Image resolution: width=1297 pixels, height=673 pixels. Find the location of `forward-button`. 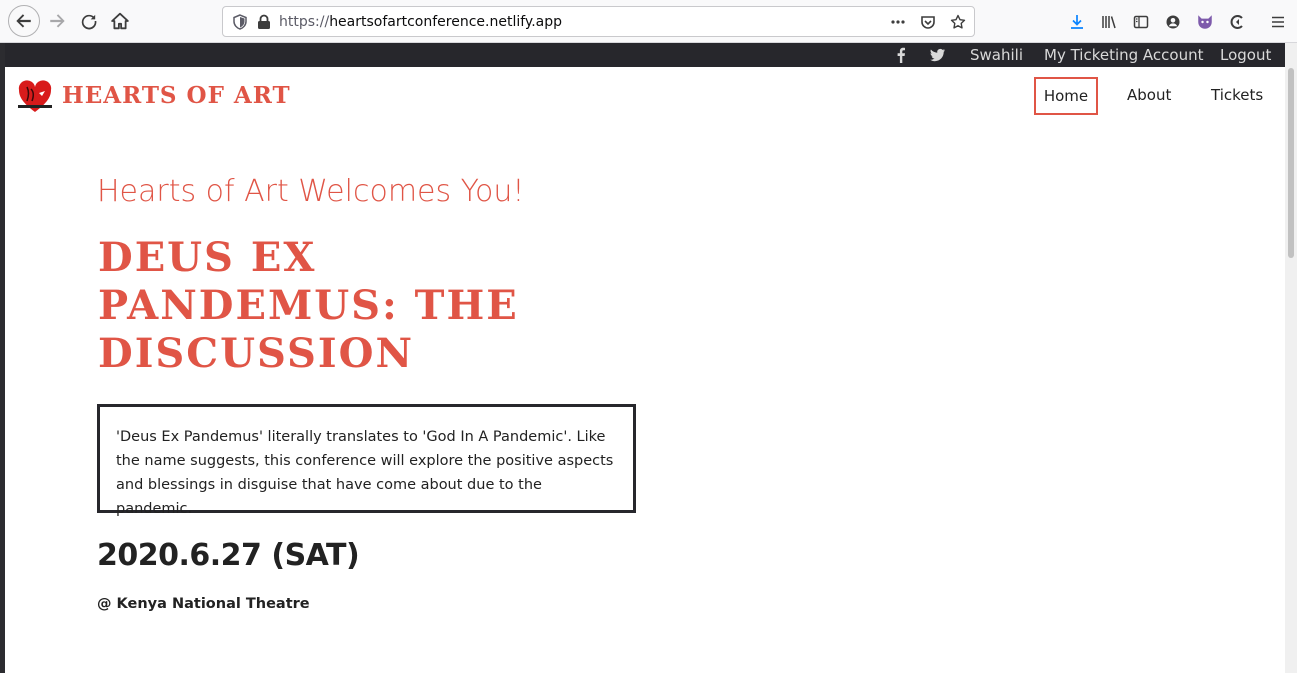

forward-button is located at coordinates (57, 21).